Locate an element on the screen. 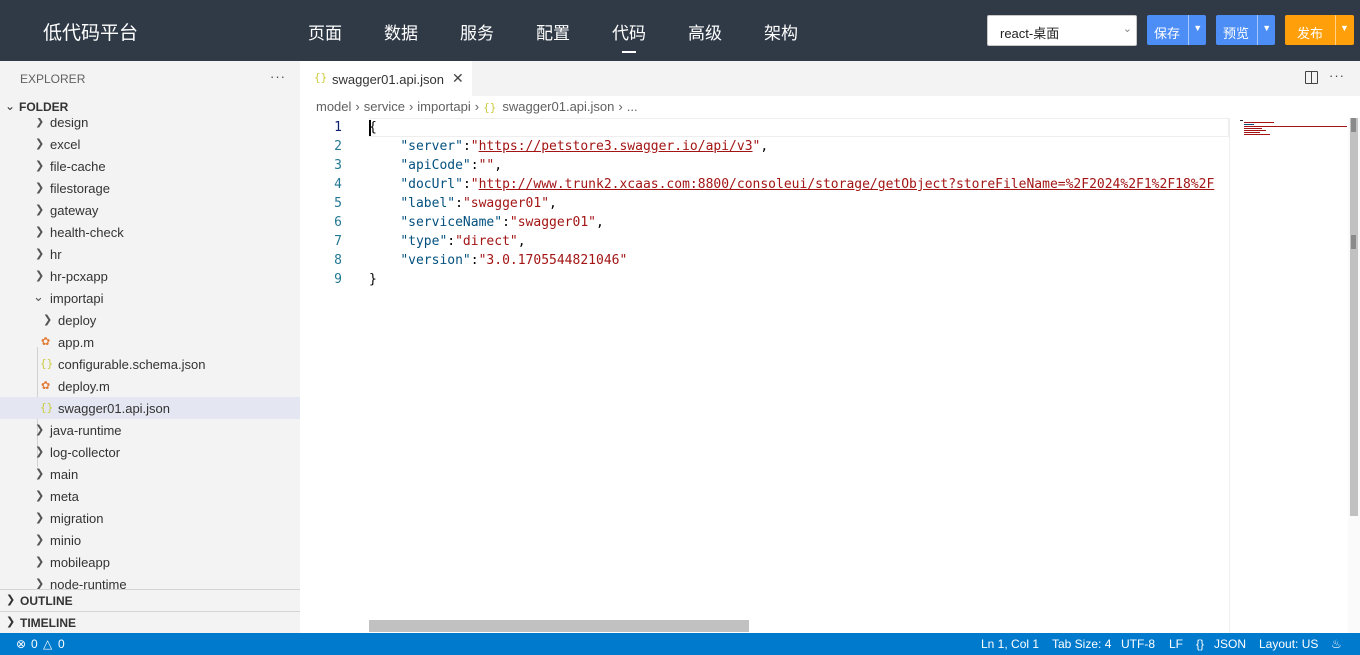  breadcrumb-item: importapi is located at coordinates (443, 108).